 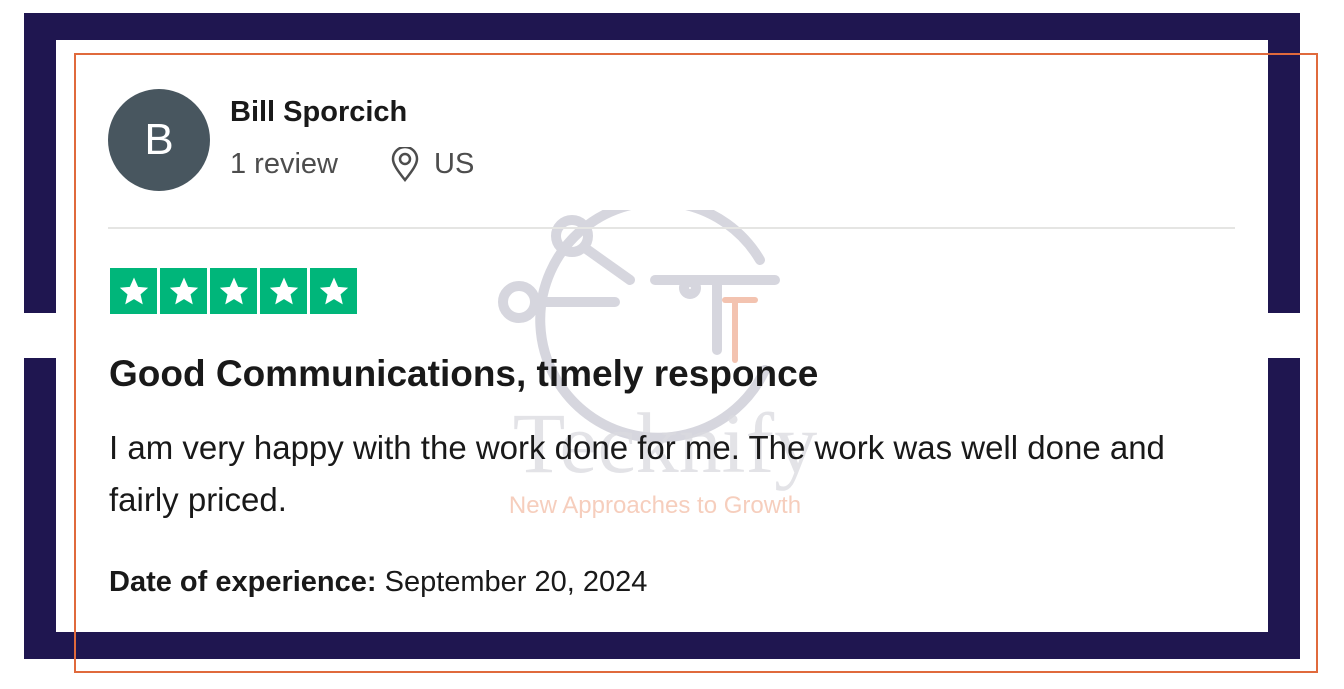 What do you see at coordinates (671, 228) in the screenshot?
I see `header-divider` at bounding box center [671, 228].